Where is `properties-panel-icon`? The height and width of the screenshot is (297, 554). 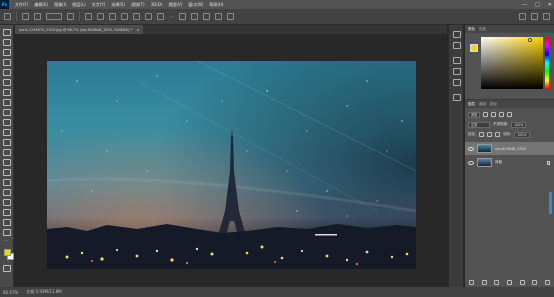 properties-panel-icon is located at coordinates (457, 45).